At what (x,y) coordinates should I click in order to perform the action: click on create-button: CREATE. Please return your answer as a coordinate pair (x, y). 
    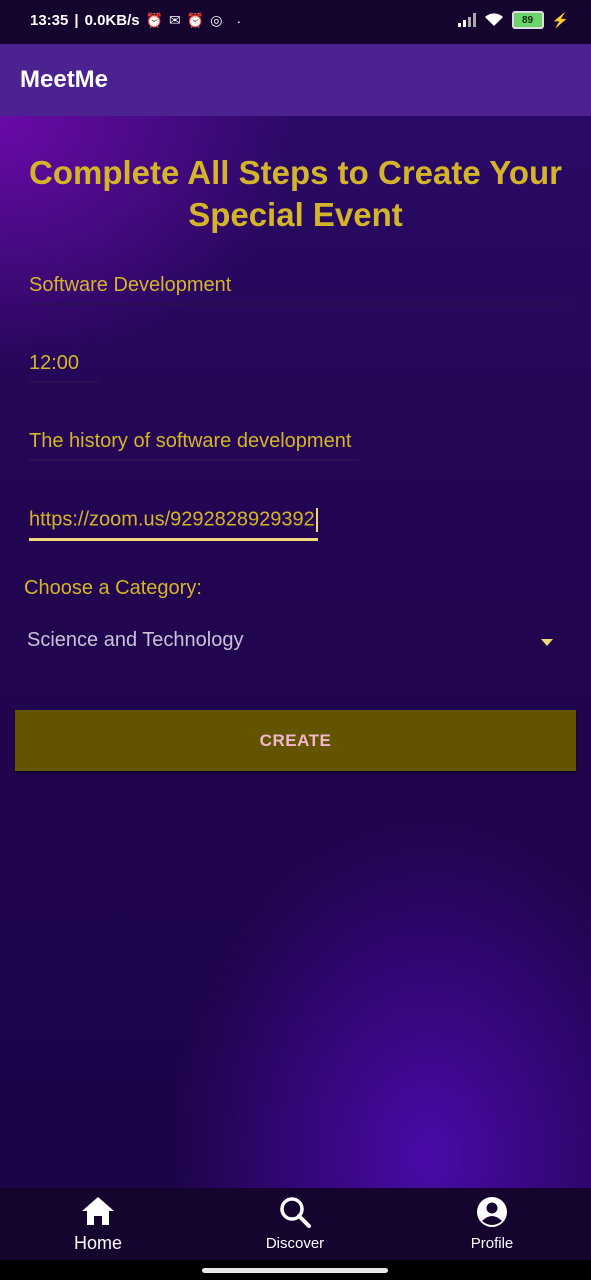
    Looking at the image, I should click on (295, 740).